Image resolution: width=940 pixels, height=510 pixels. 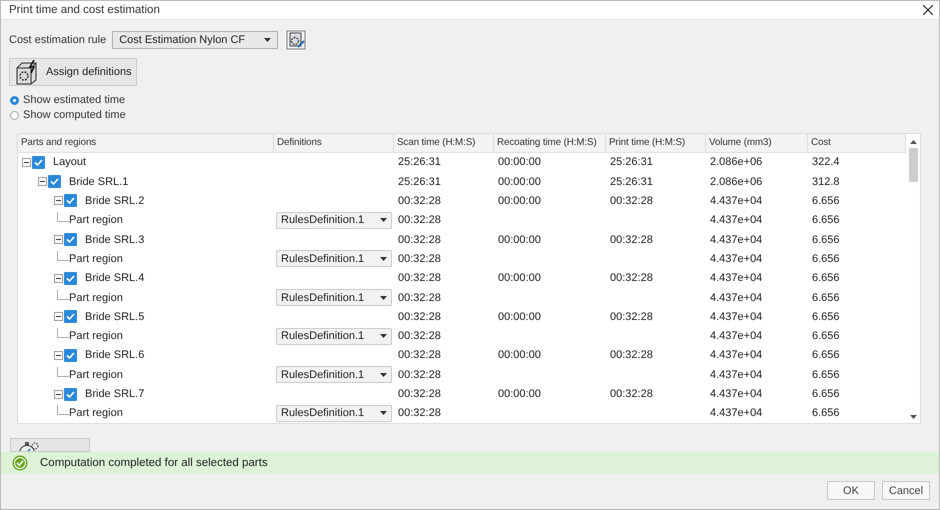 What do you see at coordinates (826, 182) in the screenshot?
I see `table-cell: 312.8` at bounding box center [826, 182].